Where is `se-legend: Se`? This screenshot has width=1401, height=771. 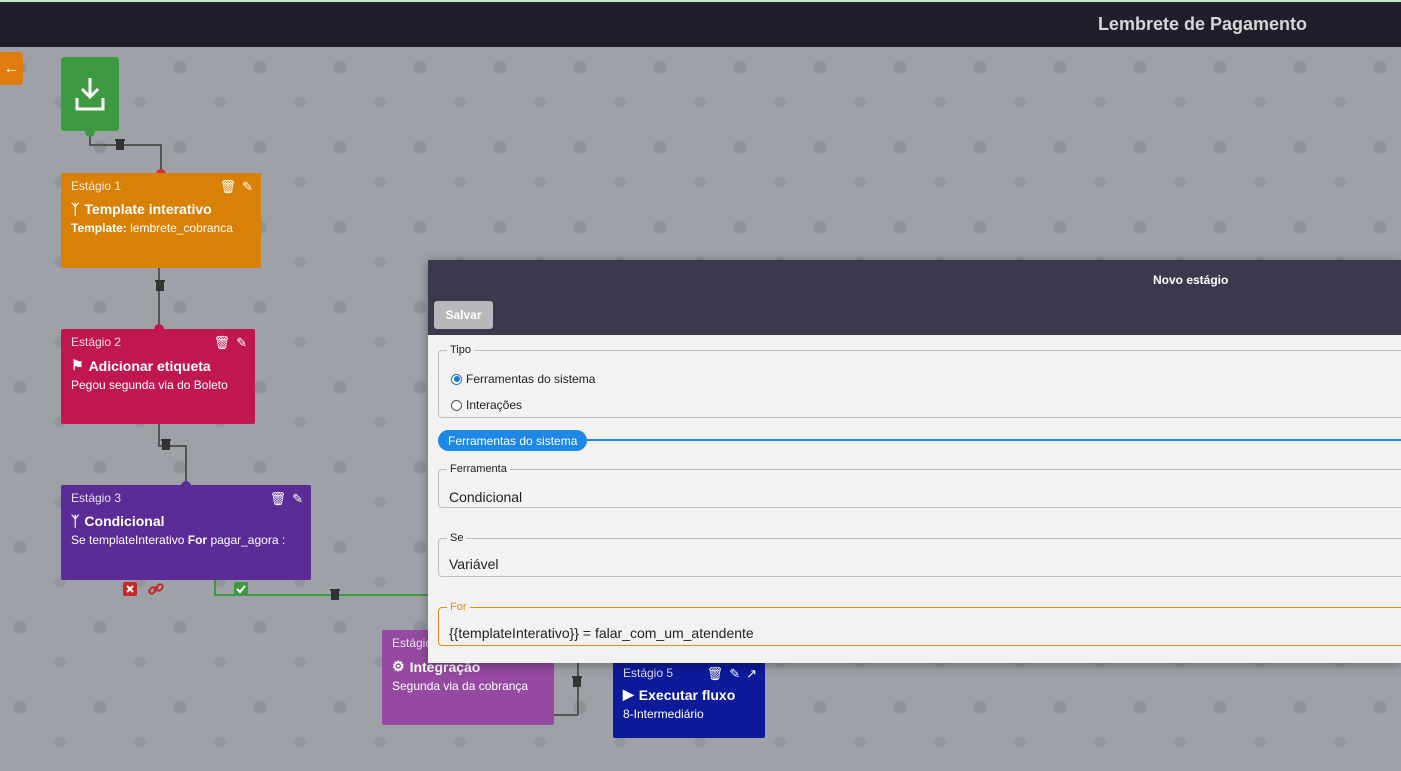 se-legend: Se is located at coordinates (457, 538).